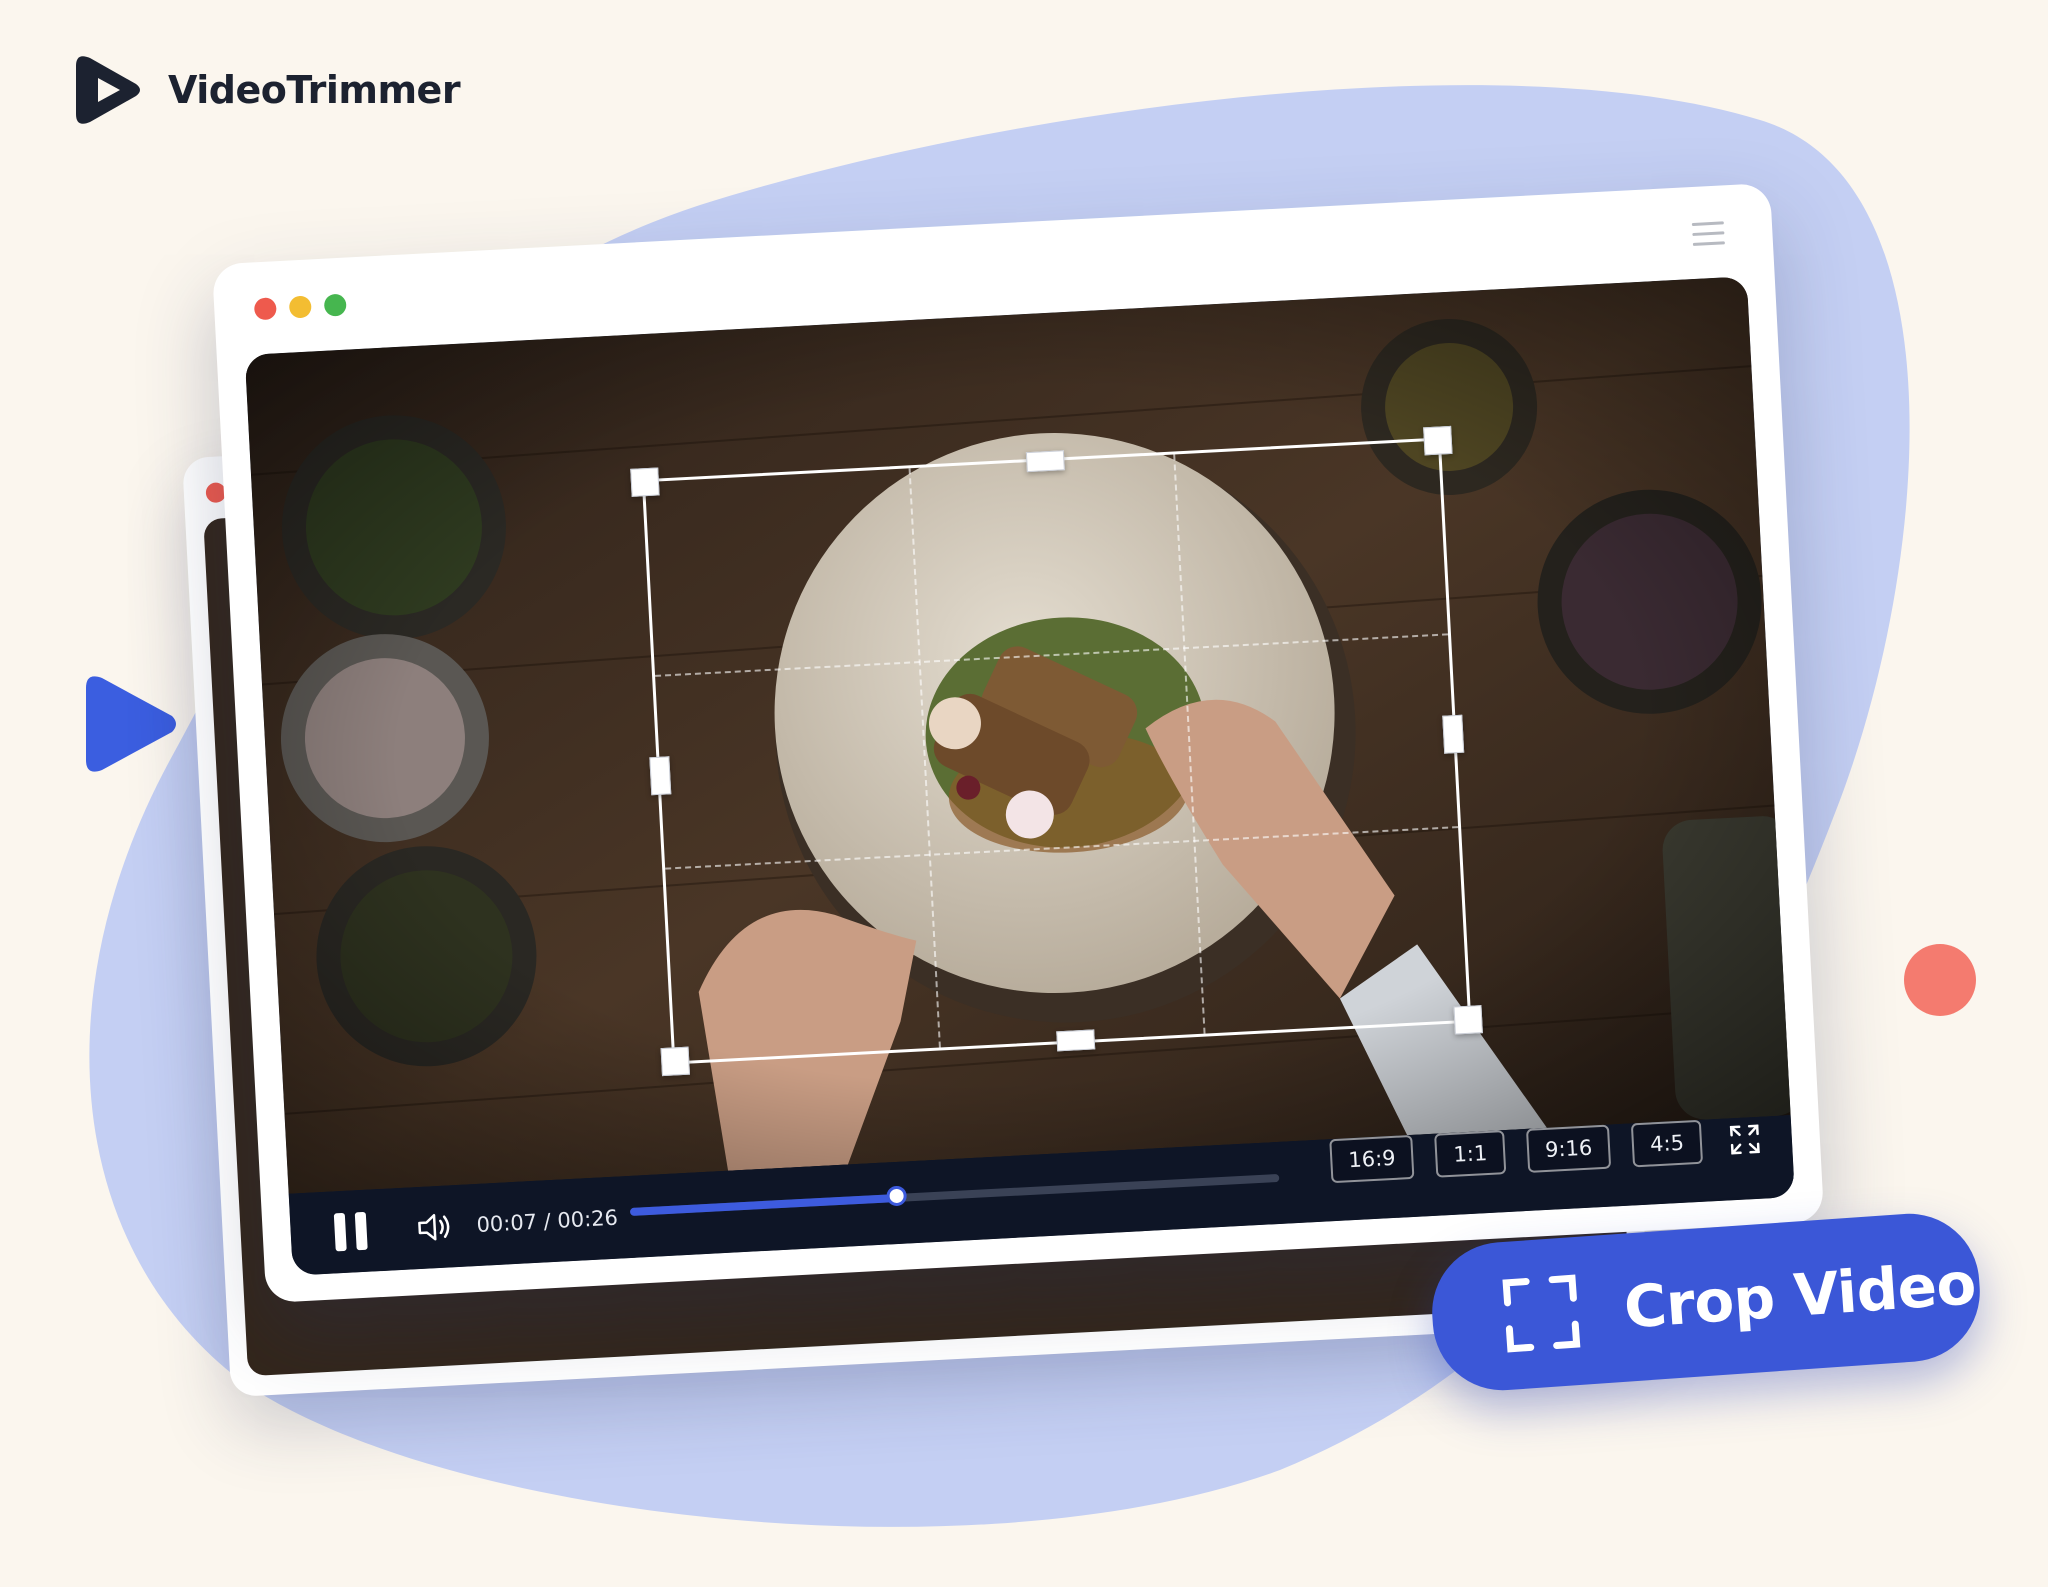  Describe the element at coordinates (675, 1061) in the screenshot. I see `crop-handle-bottom-left` at that location.